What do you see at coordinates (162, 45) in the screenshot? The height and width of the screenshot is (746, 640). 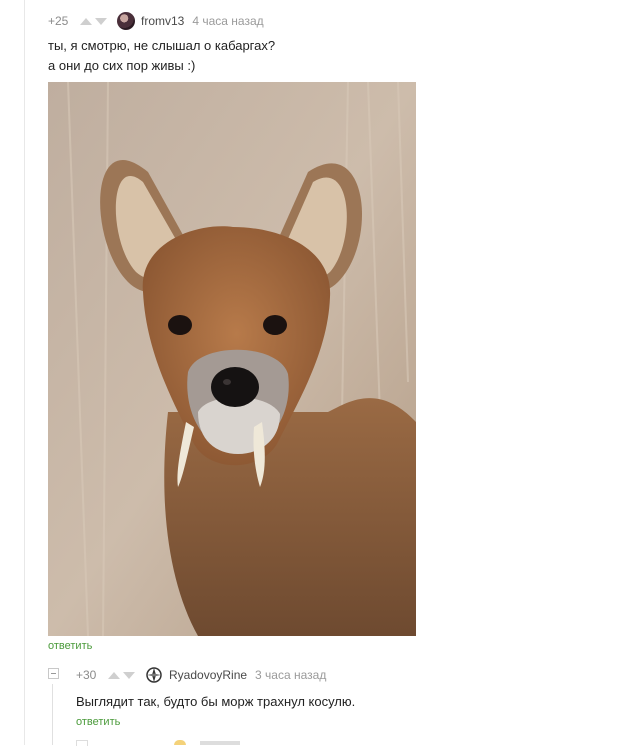 I see `comment-text-line: ты, я смотрю, не слышал о кабаргах?` at bounding box center [162, 45].